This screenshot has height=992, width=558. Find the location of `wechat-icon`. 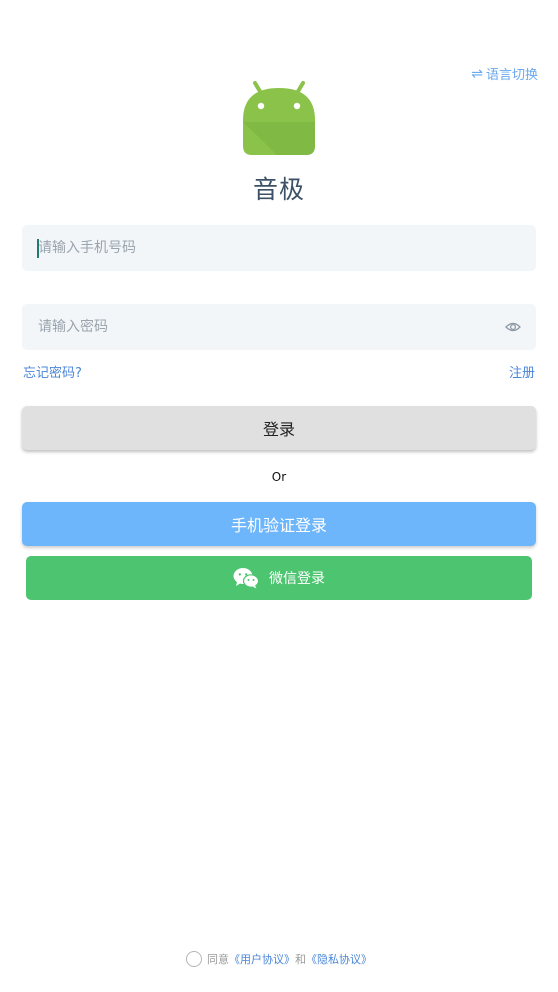

wechat-icon is located at coordinates (246, 578).